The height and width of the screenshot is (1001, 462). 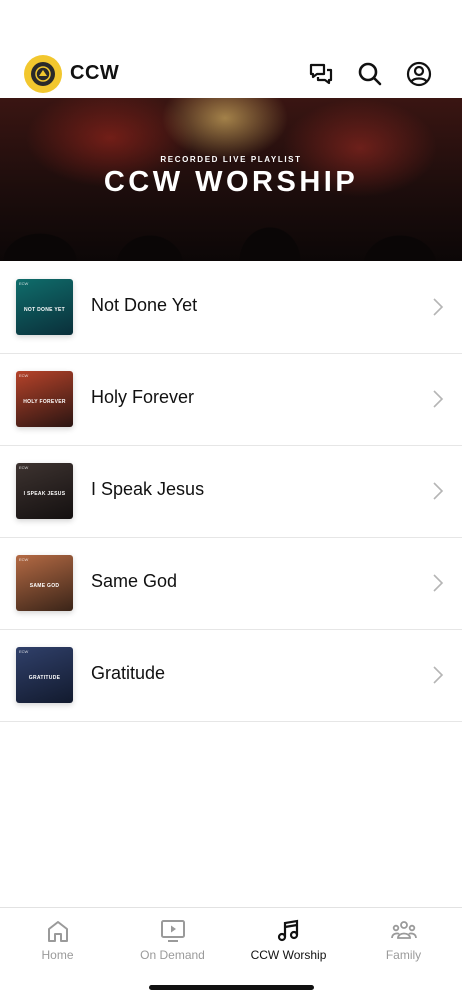 I want to click on family-icon, so click(x=403, y=930).